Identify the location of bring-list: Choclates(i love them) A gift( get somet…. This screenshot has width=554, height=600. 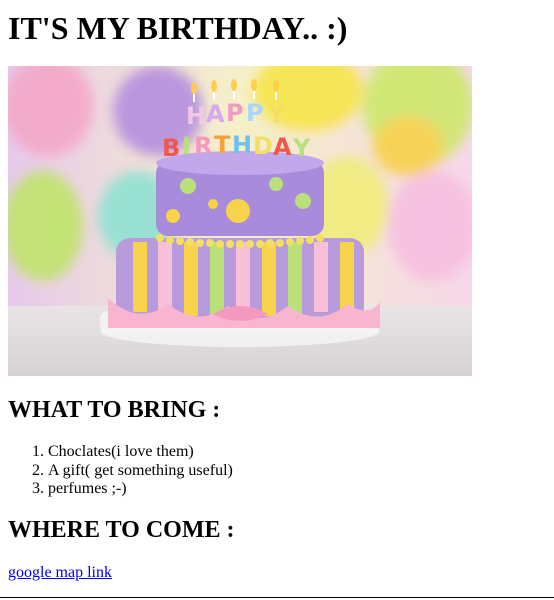
(120, 471).